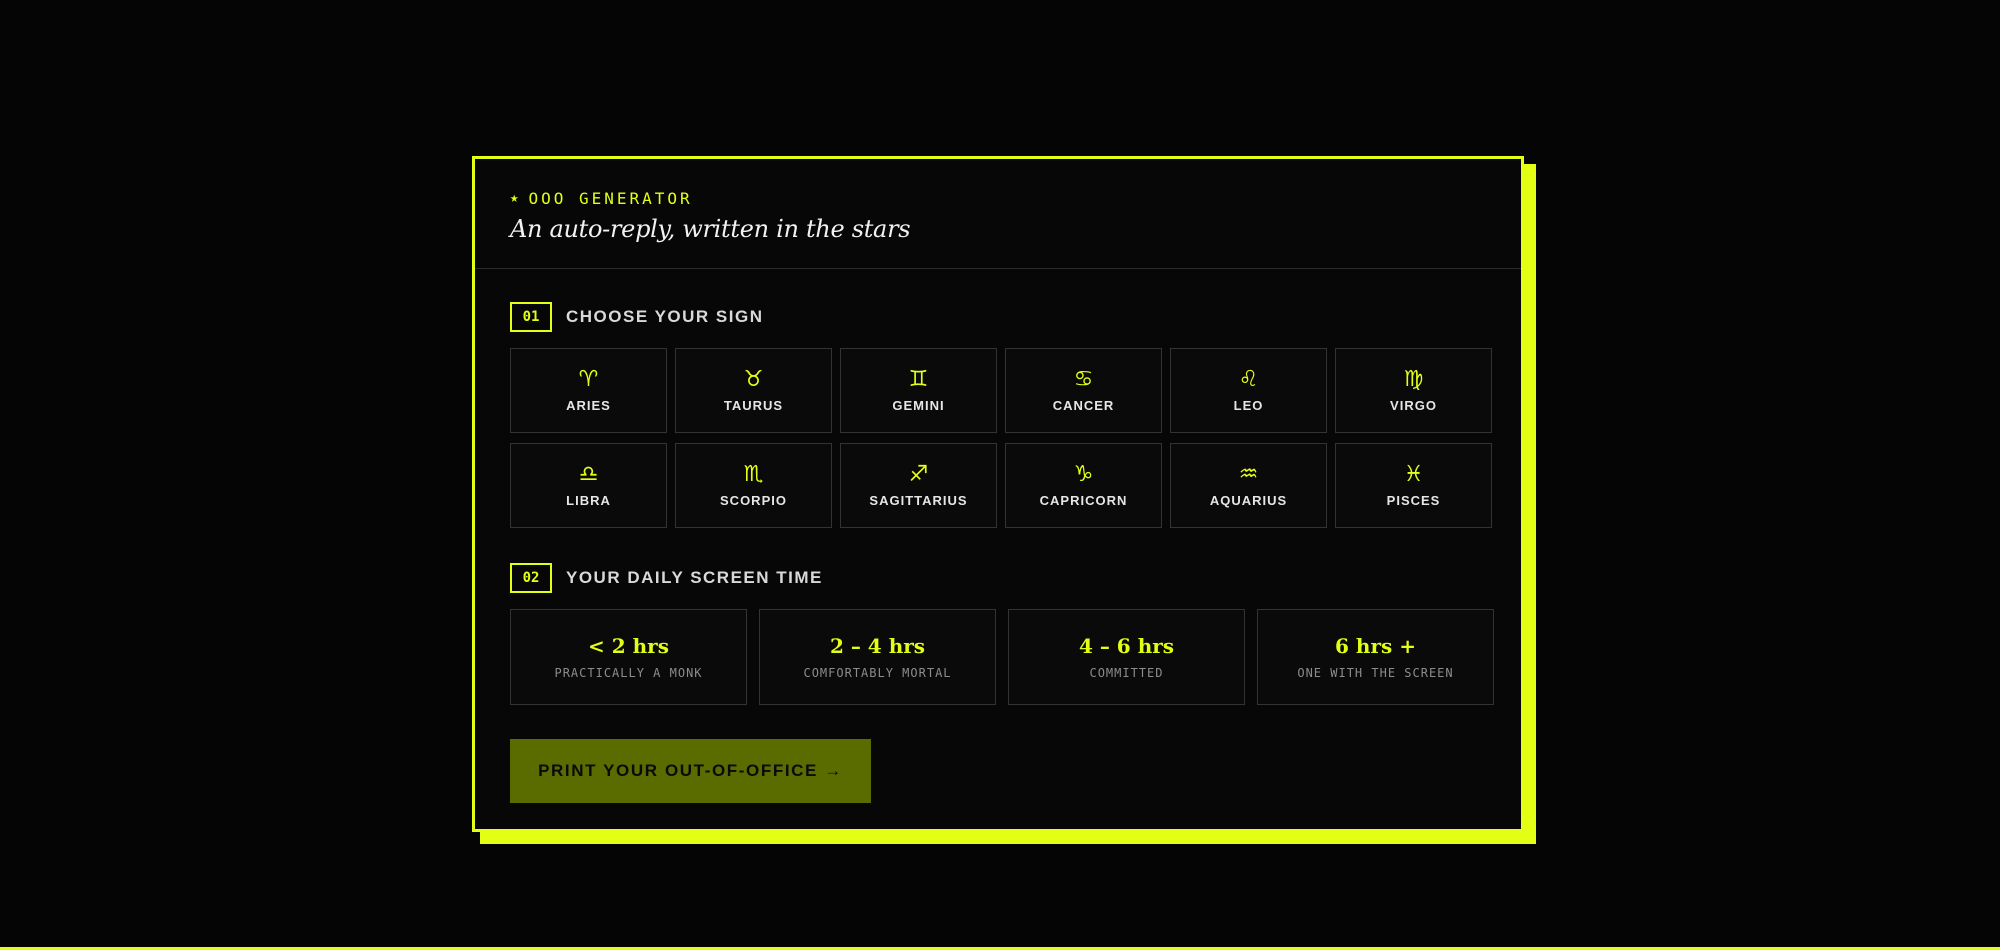 This screenshot has height=950, width=2000. Describe the element at coordinates (1413, 474) in the screenshot. I see `pisces-icon: ♓` at that location.